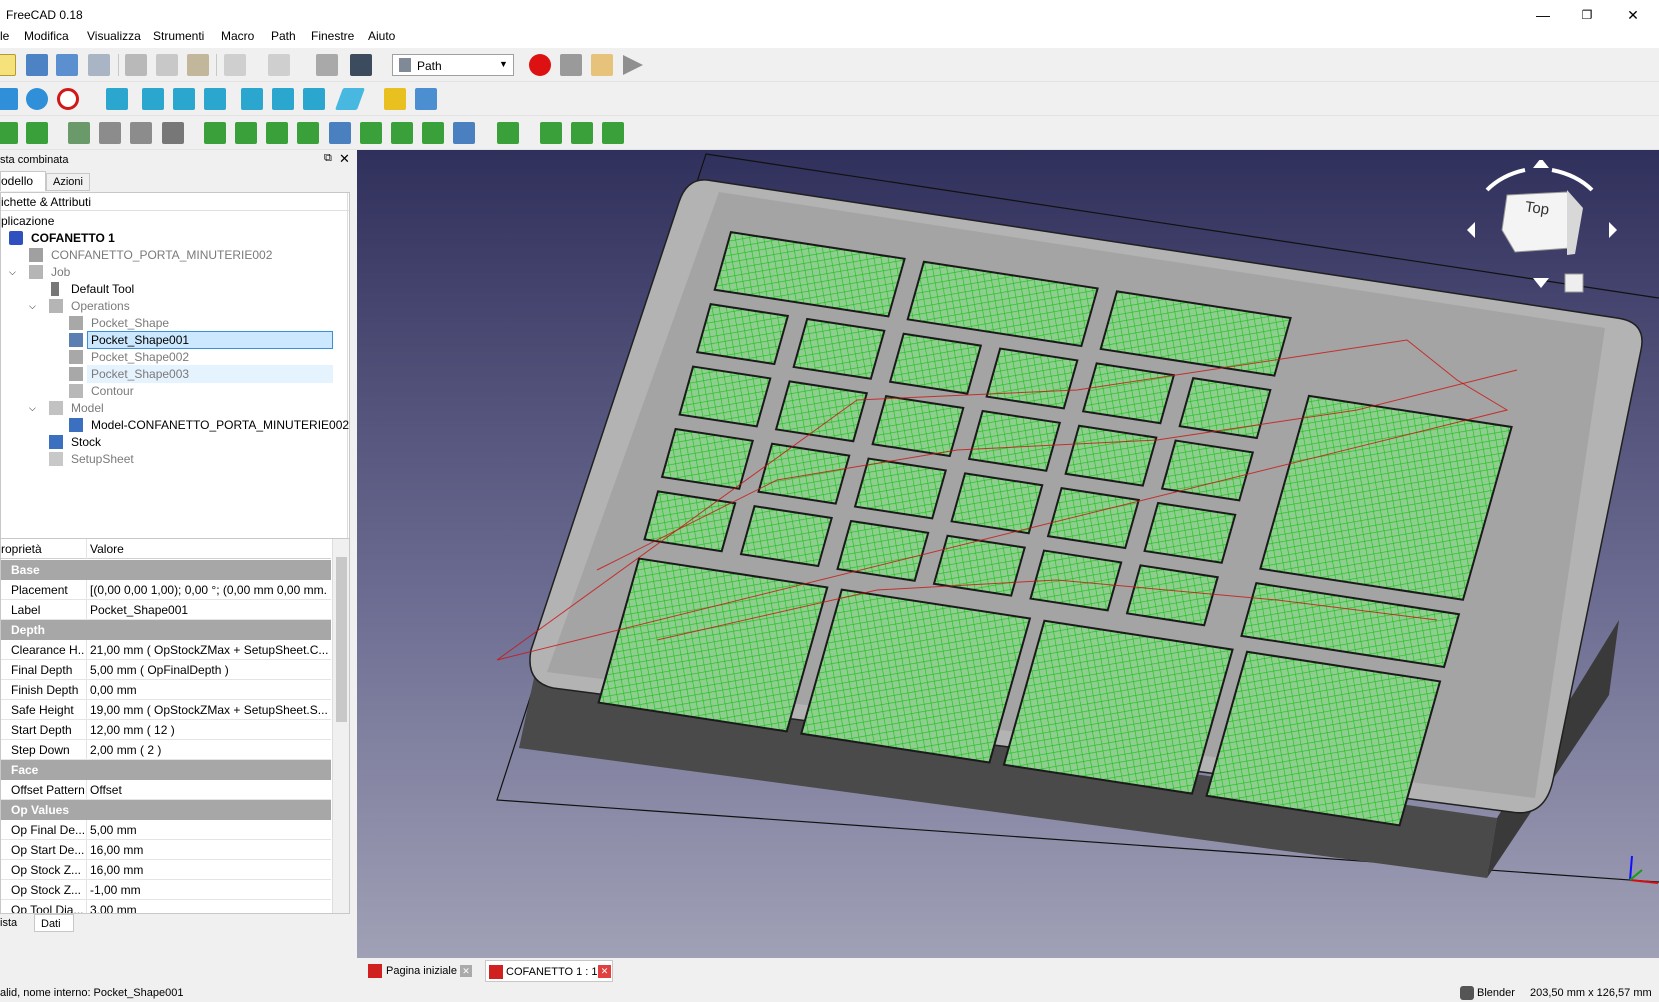  What do you see at coordinates (99, 65) in the screenshot?
I see `save-as-icon` at bounding box center [99, 65].